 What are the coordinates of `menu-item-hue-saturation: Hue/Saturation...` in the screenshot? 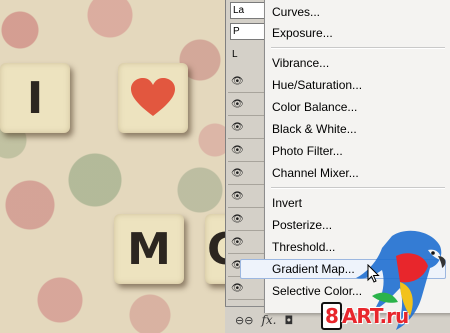 It's located at (358, 85).